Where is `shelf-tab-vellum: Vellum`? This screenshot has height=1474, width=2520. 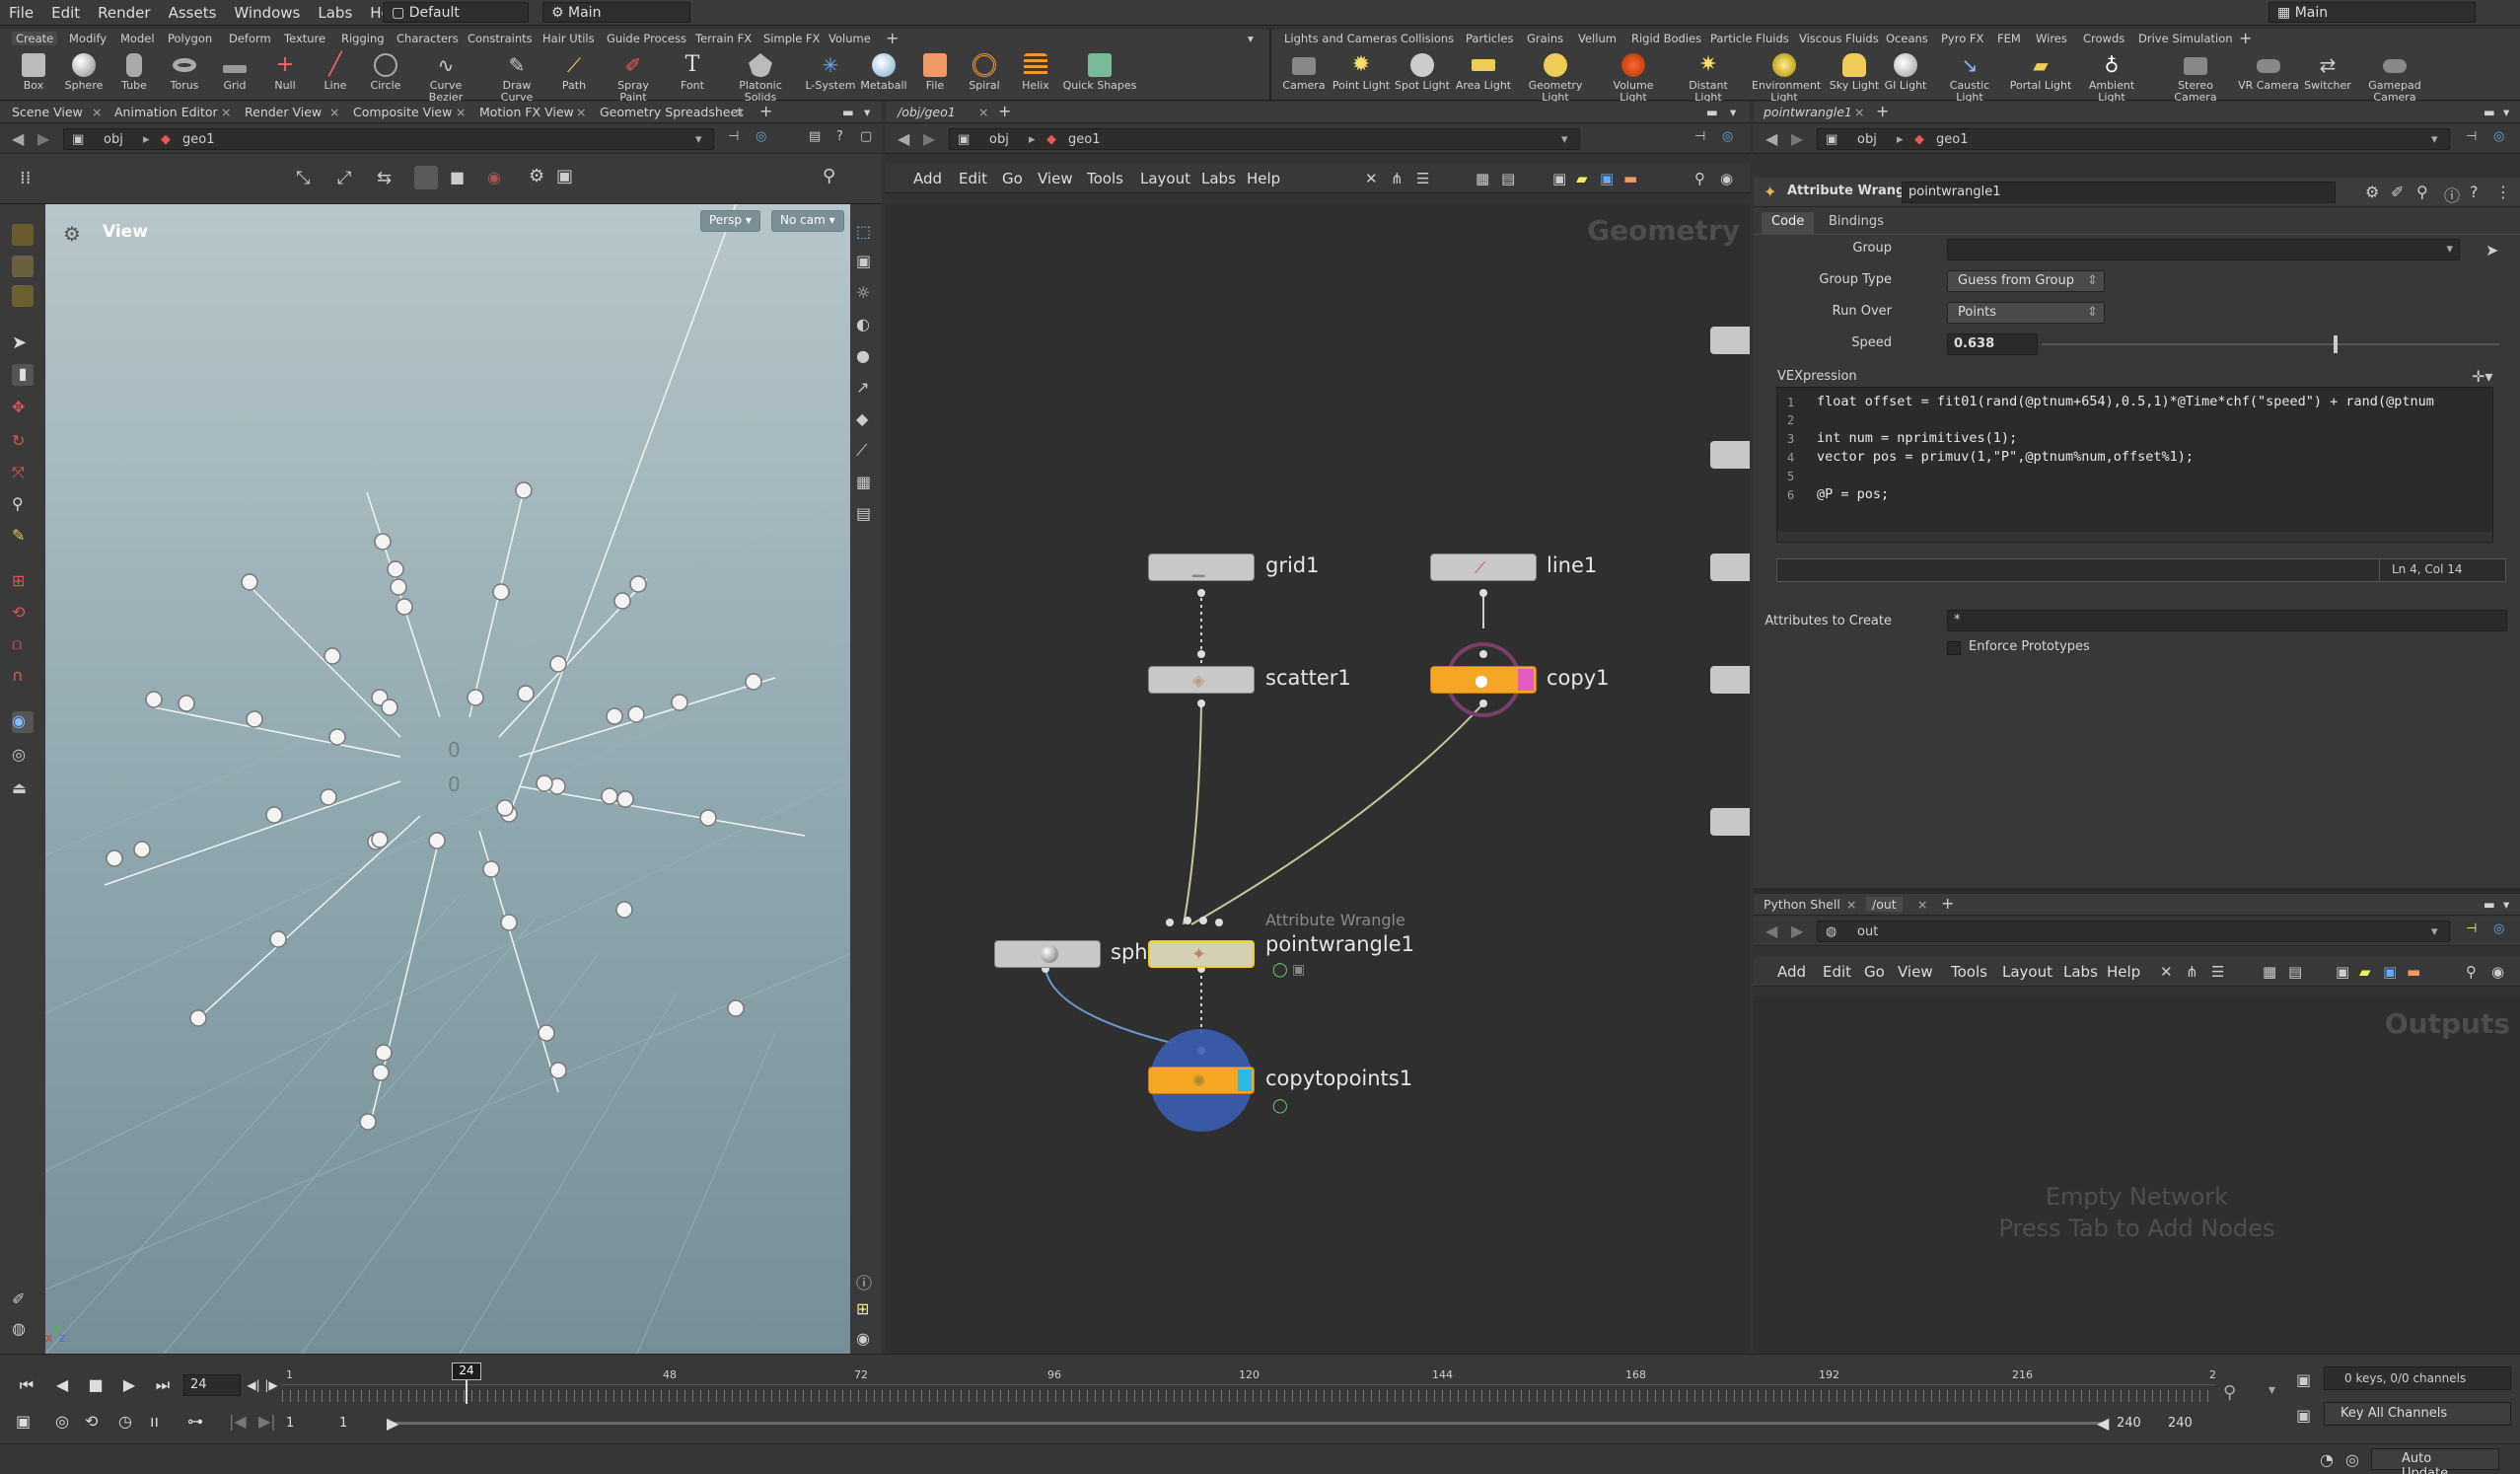
shelf-tab-vellum: Vellum is located at coordinates (1597, 38).